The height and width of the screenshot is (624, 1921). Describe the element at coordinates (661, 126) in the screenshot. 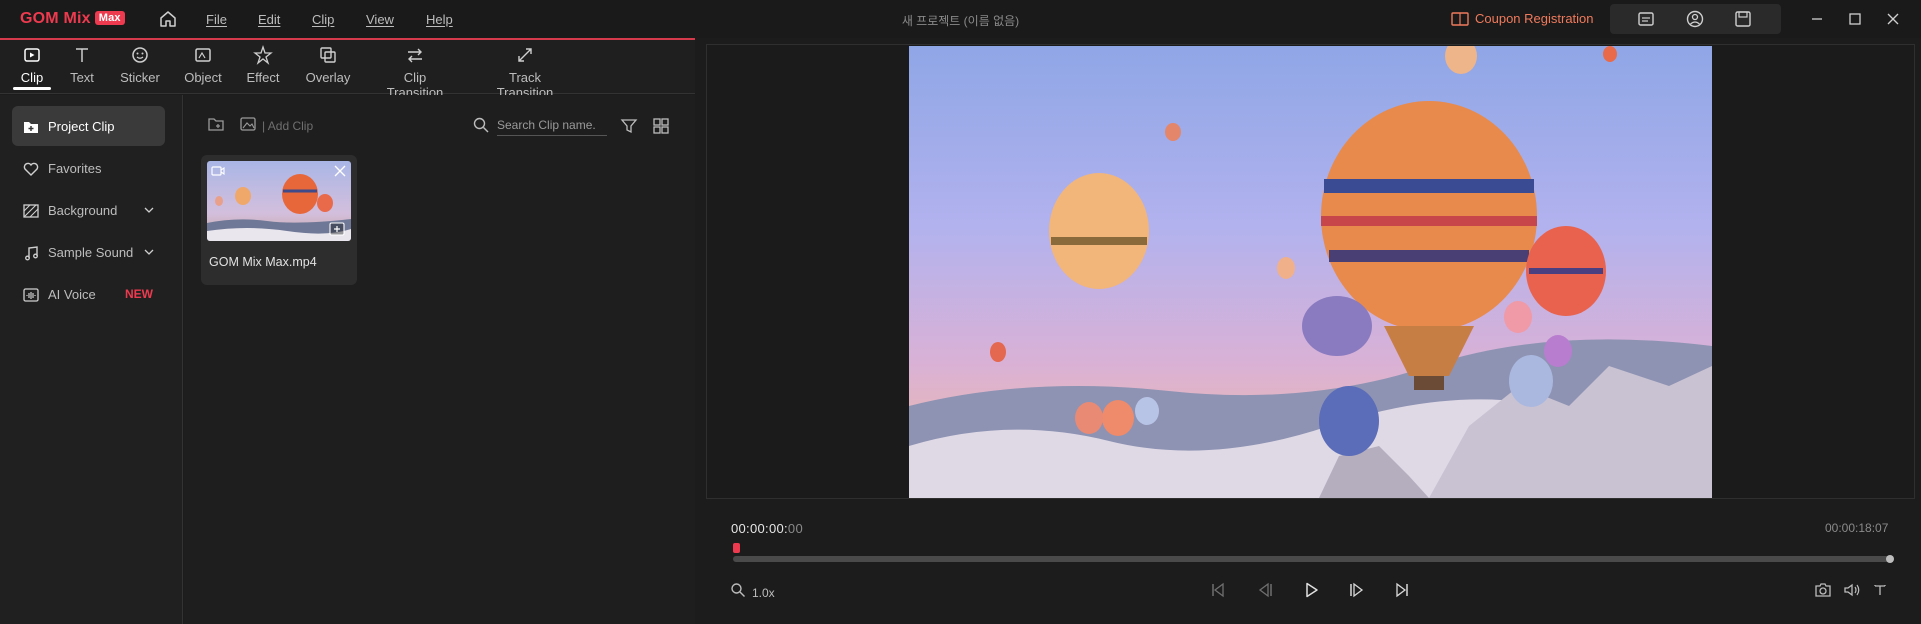

I see `grid-view-icon` at that location.